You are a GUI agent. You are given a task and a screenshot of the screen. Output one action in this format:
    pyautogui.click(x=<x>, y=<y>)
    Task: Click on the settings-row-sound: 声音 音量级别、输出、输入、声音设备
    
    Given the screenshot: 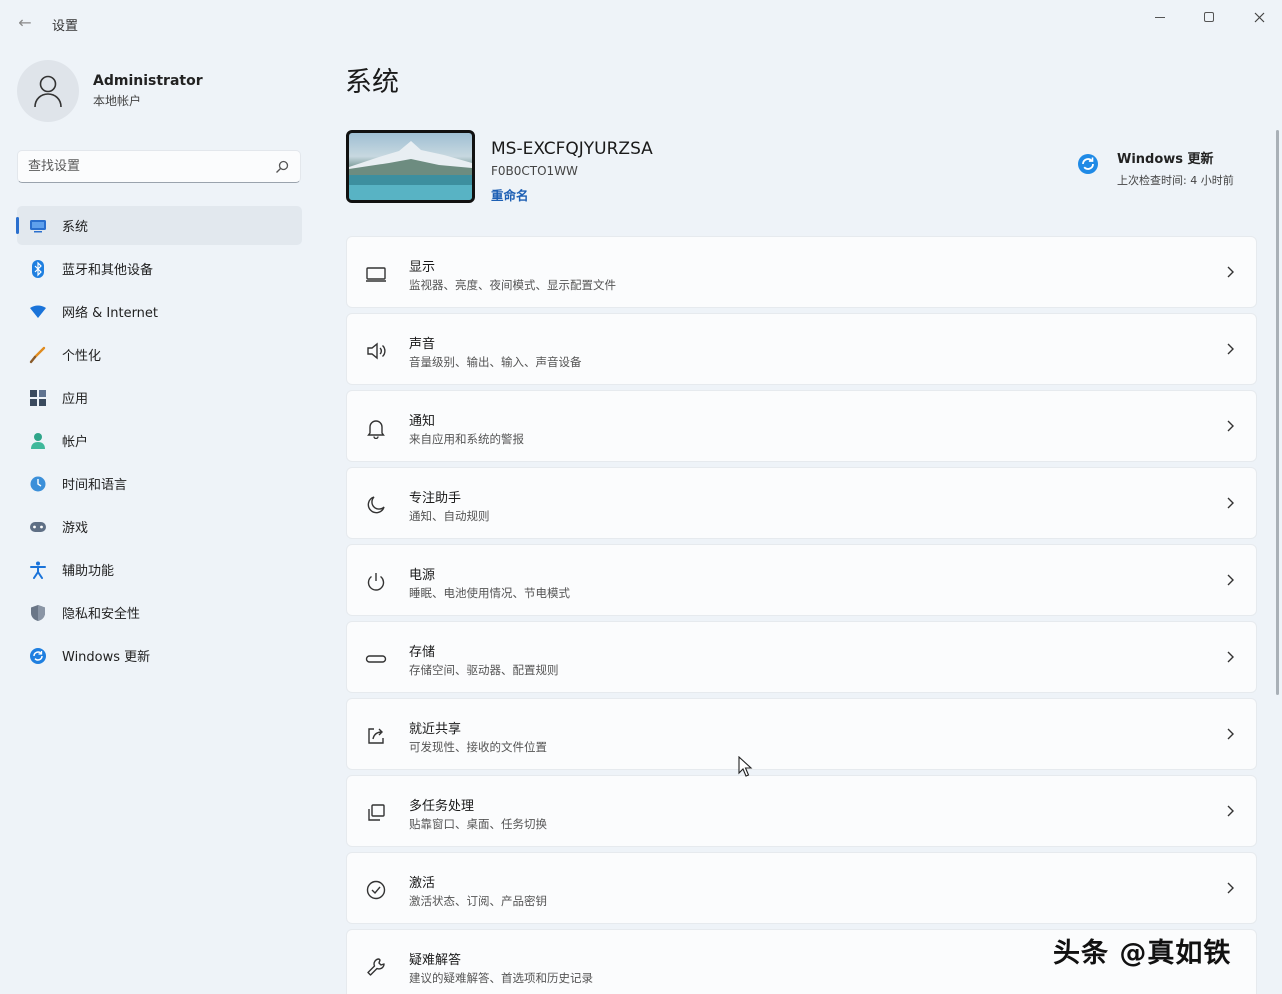 What is the action you would take?
    pyautogui.click(x=801, y=349)
    